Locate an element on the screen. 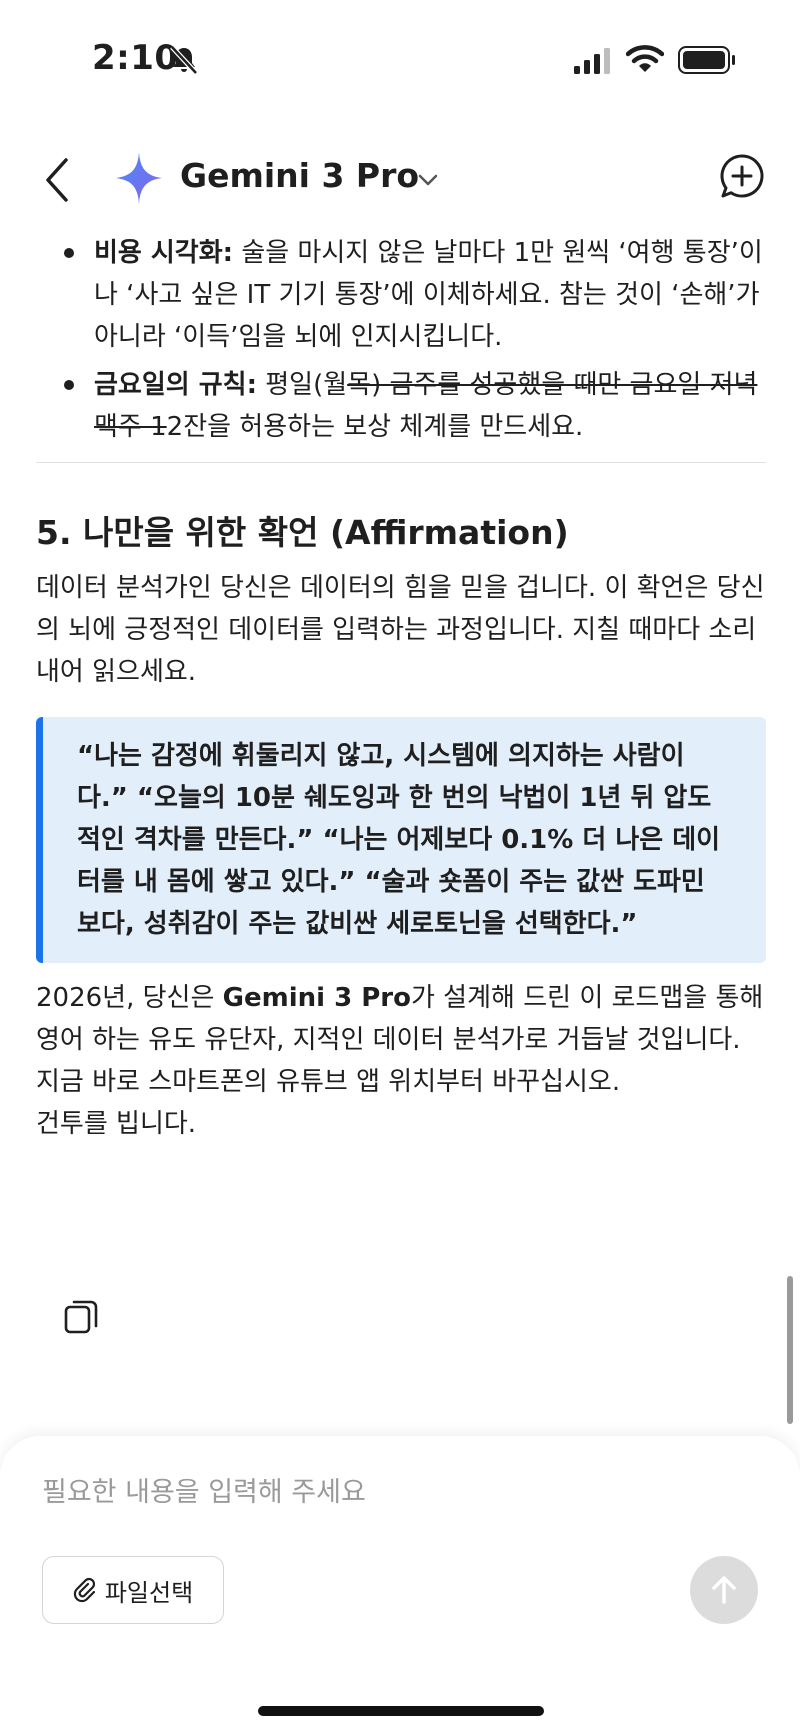 This screenshot has width=800, height=1734. bullet-label: 금요일의 규칙: is located at coordinates (175, 385).